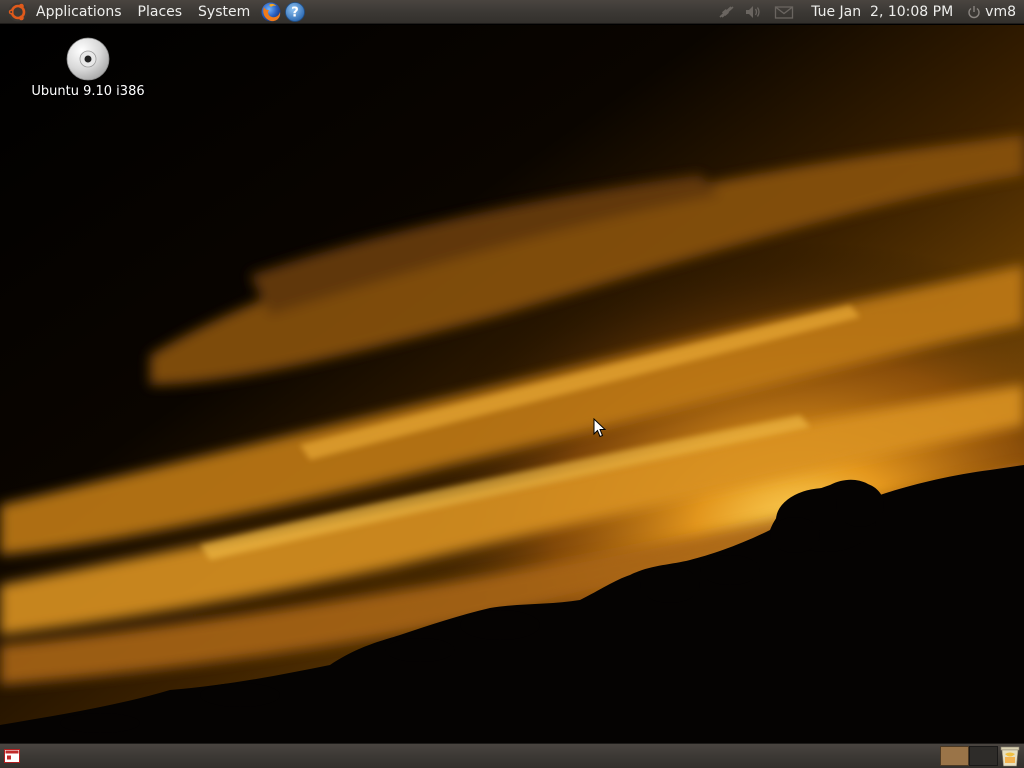  What do you see at coordinates (88, 91) in the screenshot?
I see `desktop-icon-label: Ubuntu 9.10 i386` at bounding box center [88, 91].